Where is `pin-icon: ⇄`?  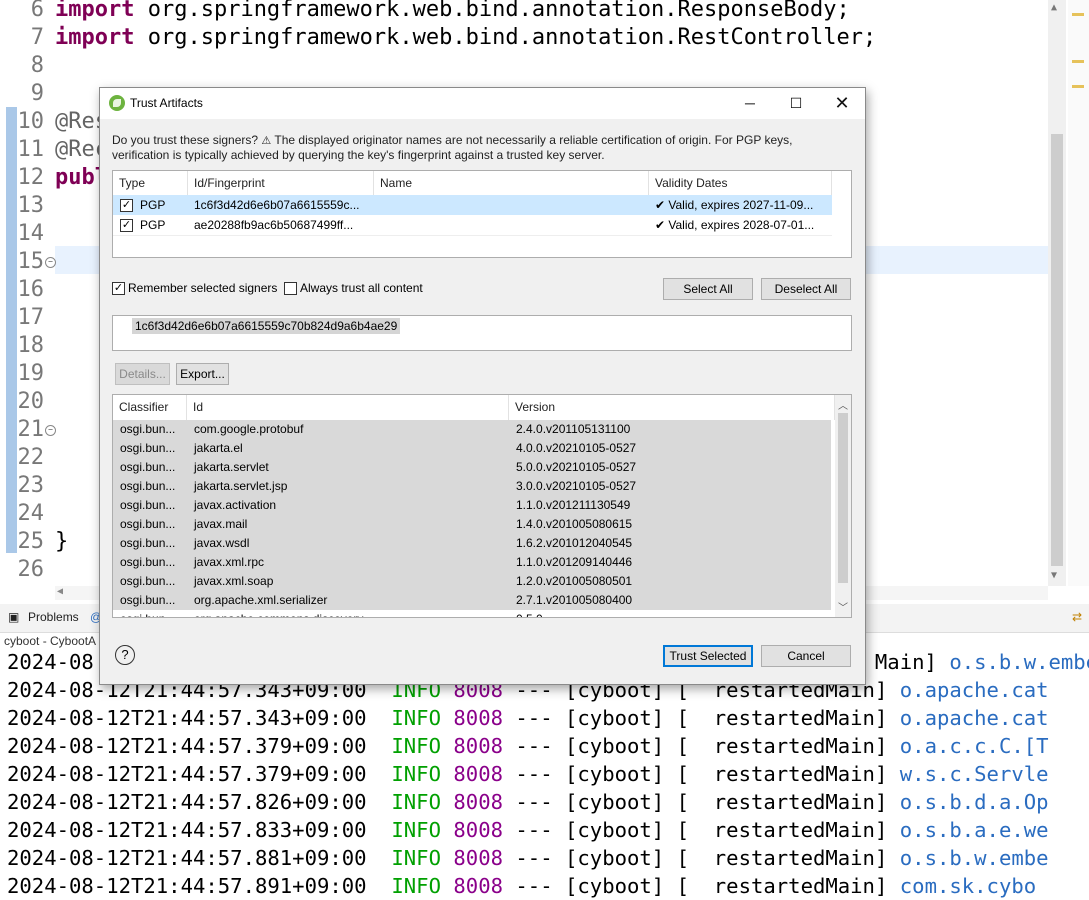
pin-icon: ⇄ is located at coordinates (1077, 617).